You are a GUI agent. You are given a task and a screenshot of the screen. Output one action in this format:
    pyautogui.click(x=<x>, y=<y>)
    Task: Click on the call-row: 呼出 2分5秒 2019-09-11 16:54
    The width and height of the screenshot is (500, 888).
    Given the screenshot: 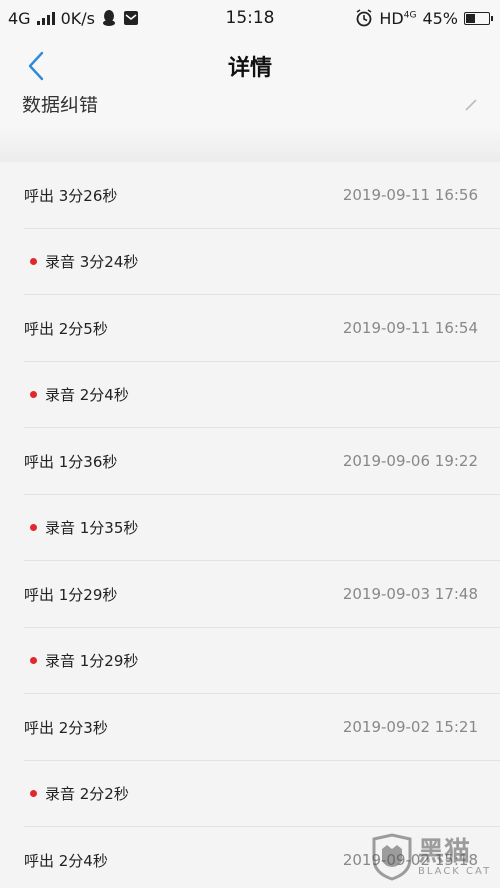 What is the action you would take?
    pyautogui.click(x=250, y=328)
    